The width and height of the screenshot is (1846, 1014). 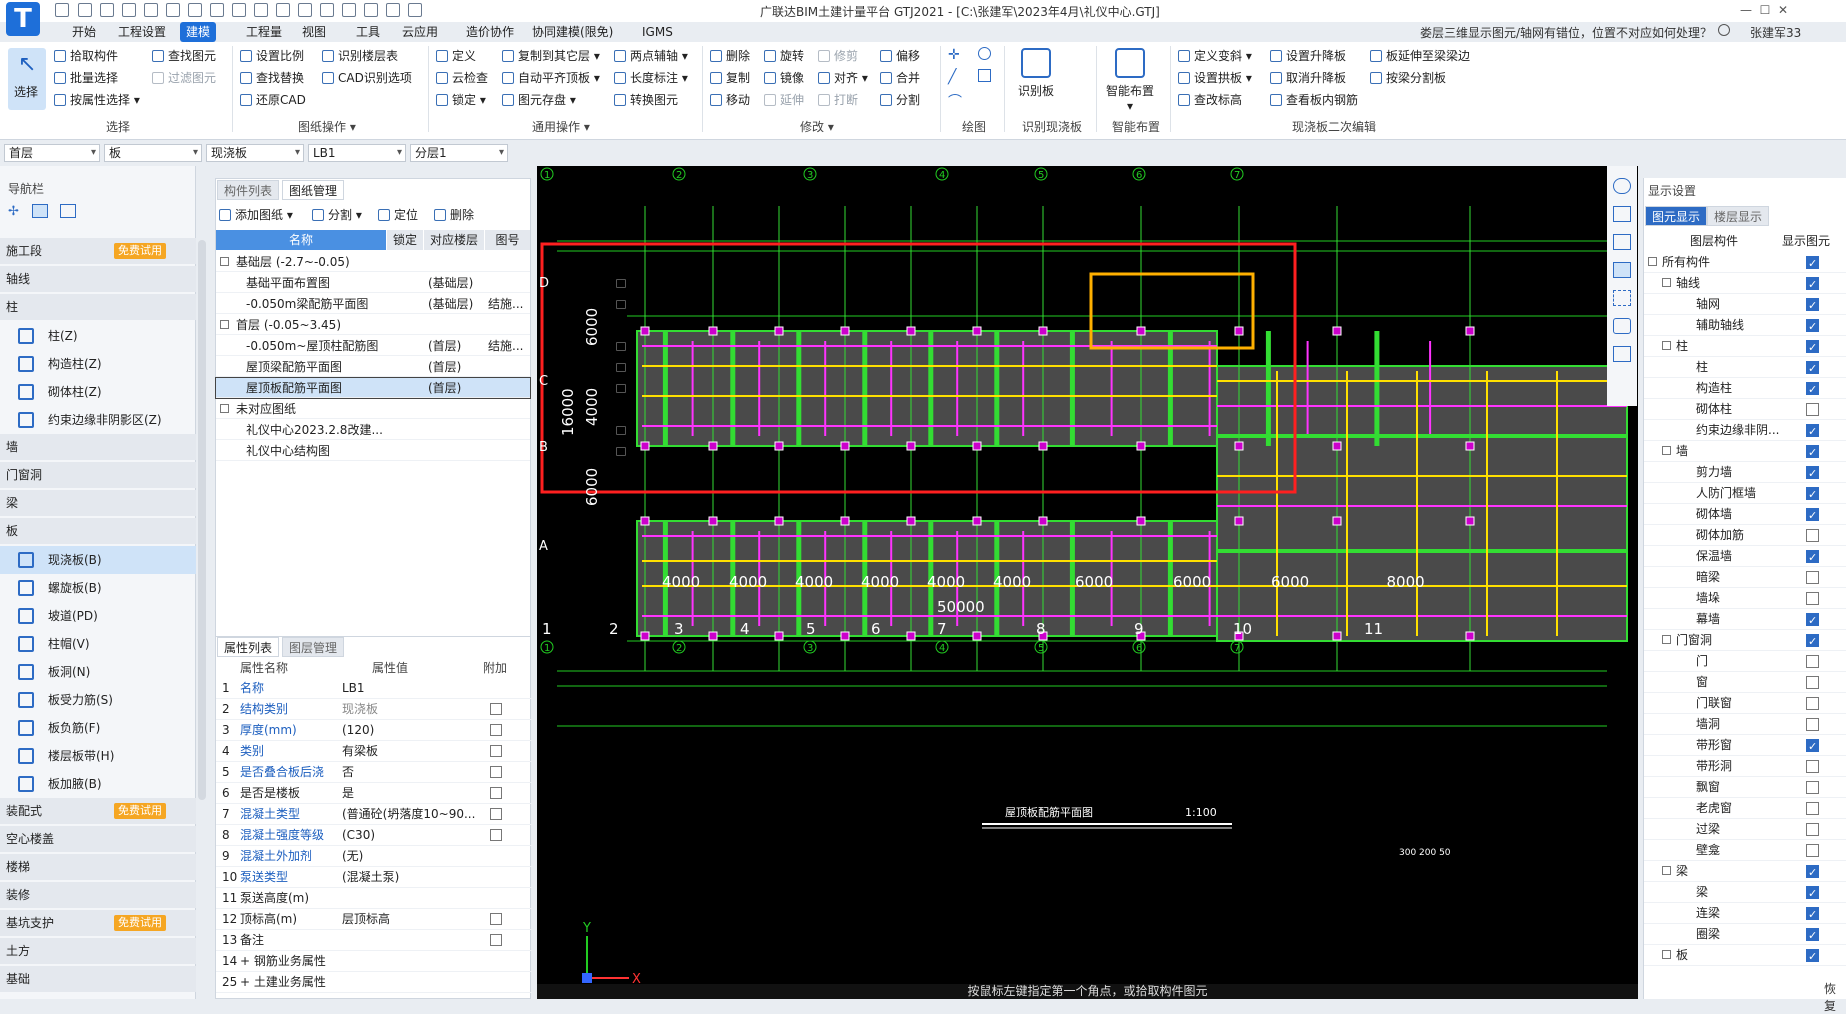 What do you see at coordinates (1745, 787) in the screenshot?
I see `layer-row: 飘窗` at bounding box center [1745, 787].